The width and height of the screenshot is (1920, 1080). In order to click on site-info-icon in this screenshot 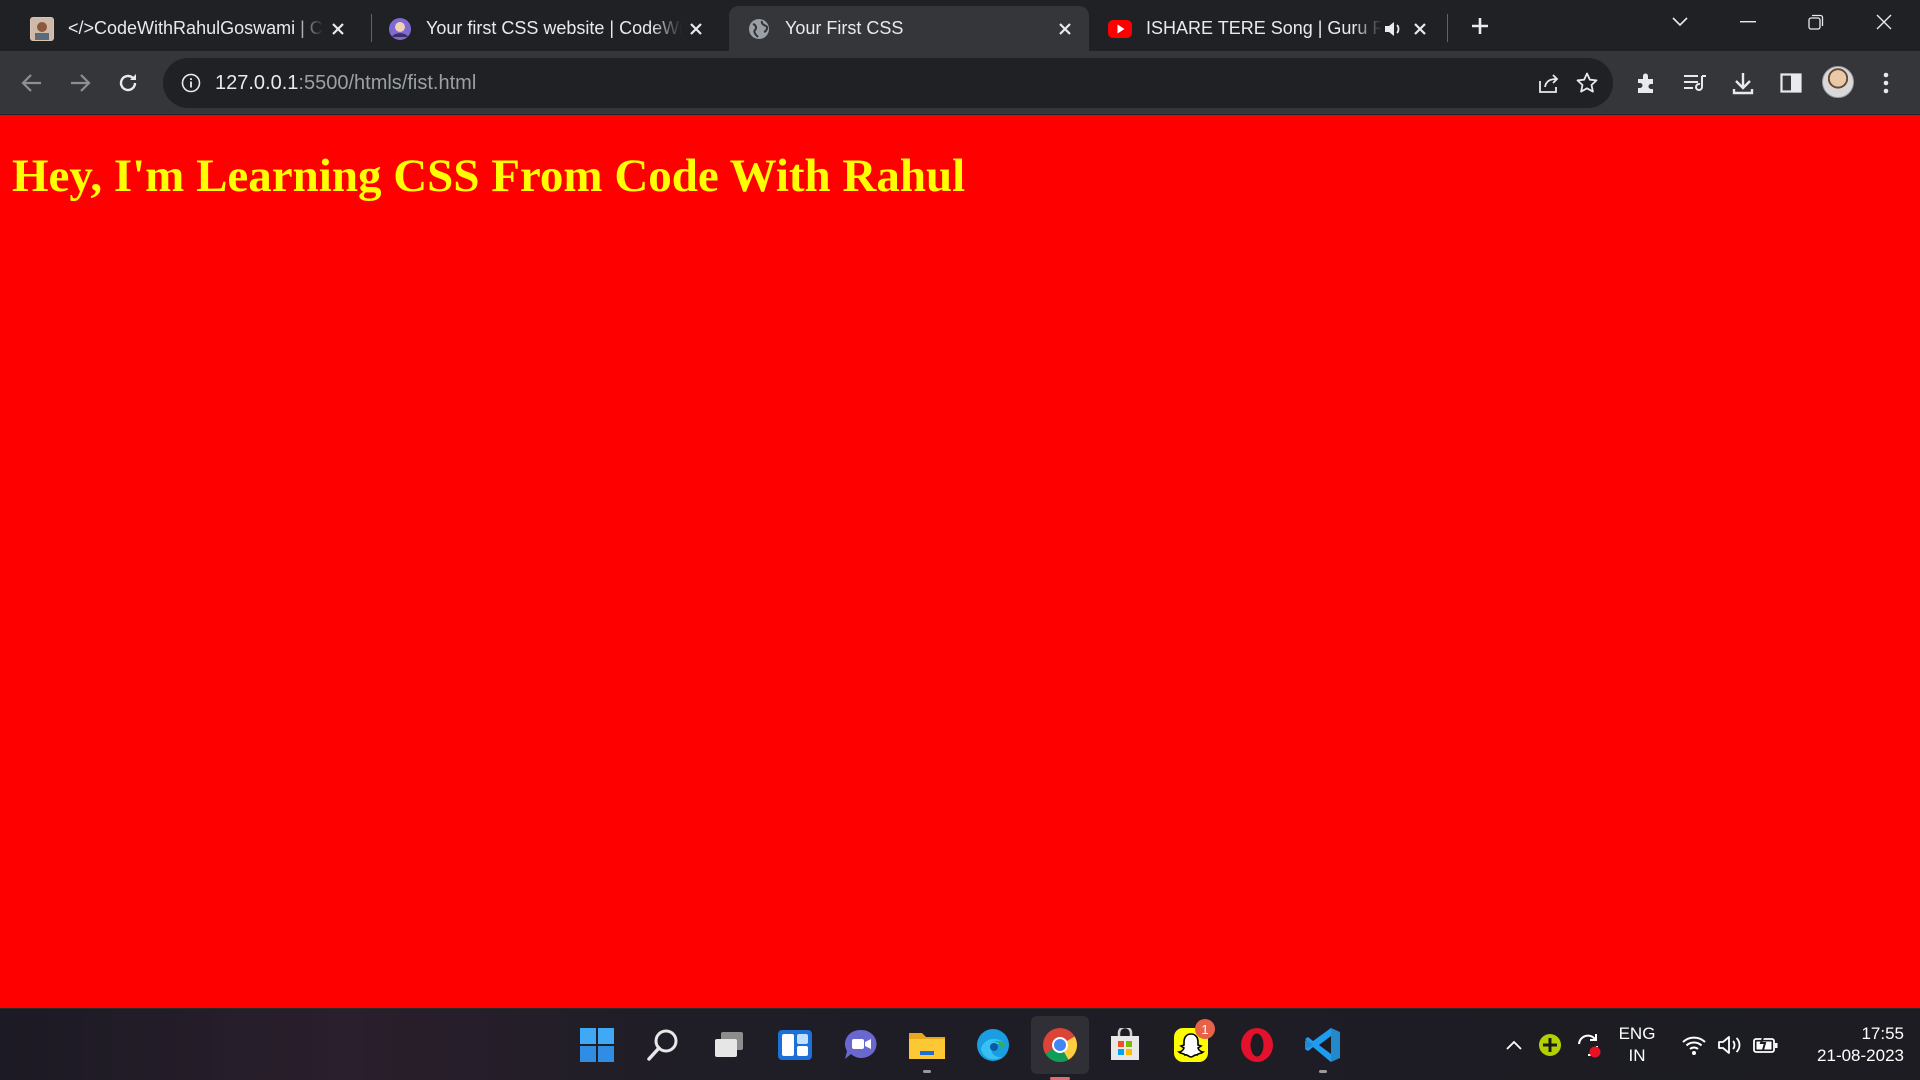, I will do `click(191, 83)`.